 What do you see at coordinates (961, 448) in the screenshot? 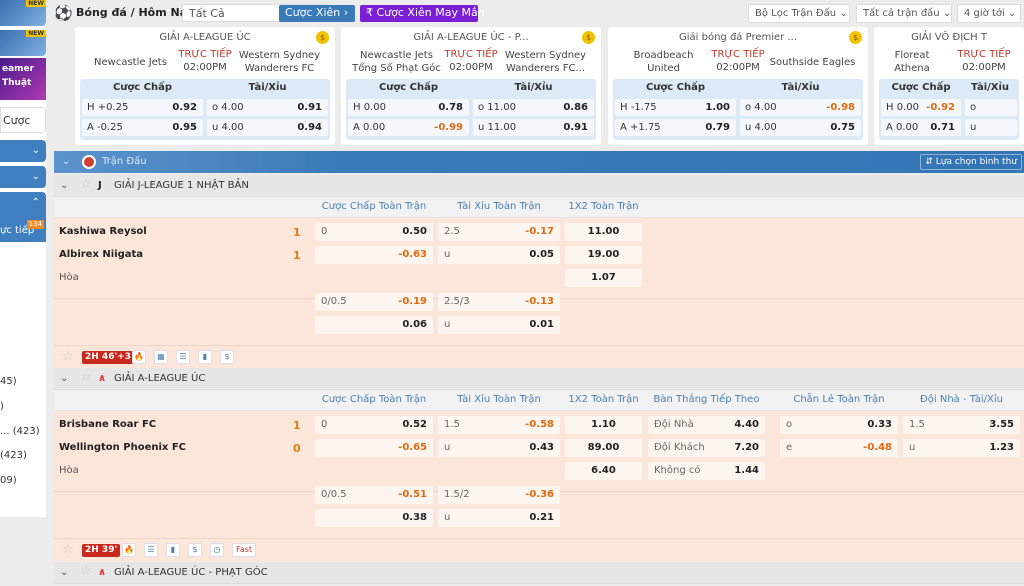
I see `home-over-under-odds-cell: u 1.23` at bounding box center [961, 448].